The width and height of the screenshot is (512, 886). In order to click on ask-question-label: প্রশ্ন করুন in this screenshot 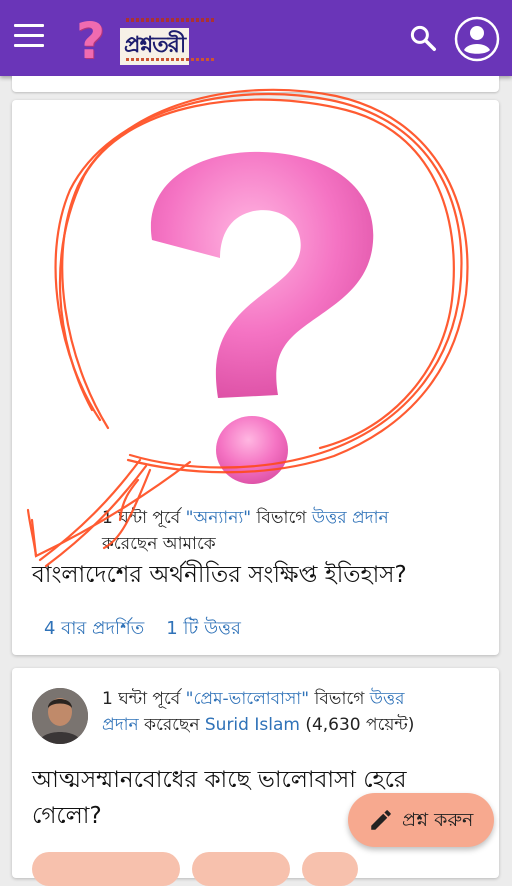, I will do `click(438, 820)`.